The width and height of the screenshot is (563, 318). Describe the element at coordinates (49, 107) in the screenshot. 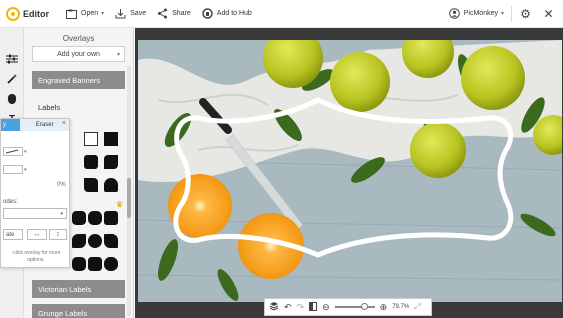

I see `category-label: Labels` at that location.